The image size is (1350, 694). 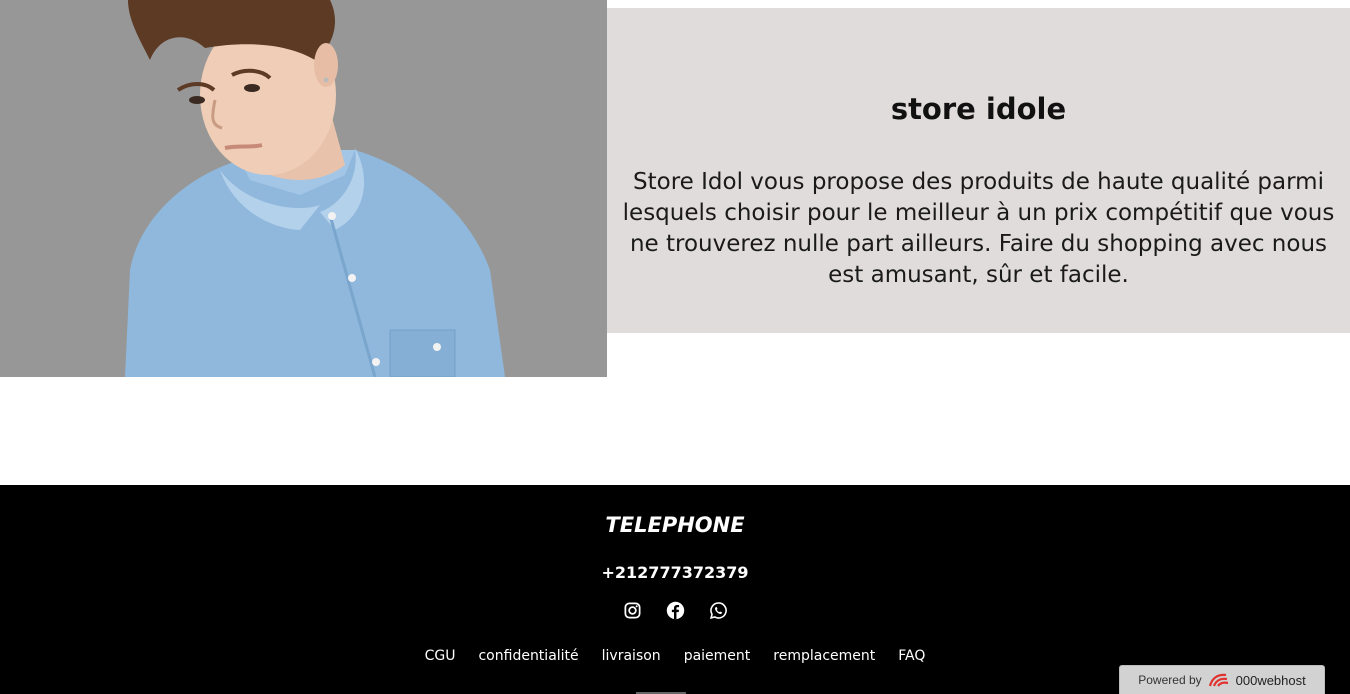 What do you see at coordinates (1270, 680) in the screenshot?
I see `powered-by-brand: 000webhost` at bounding box center [1270, 680].